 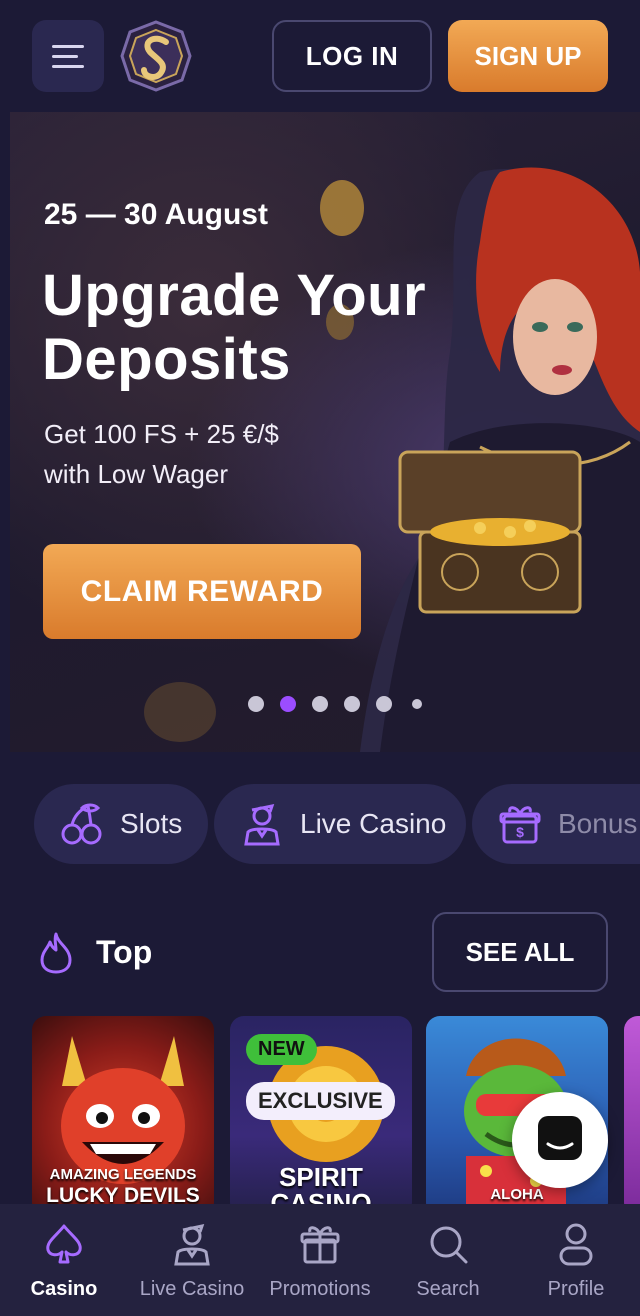 I want to click on promo-subtitle-line2: with Low Wager, so click(x=136, y=474).